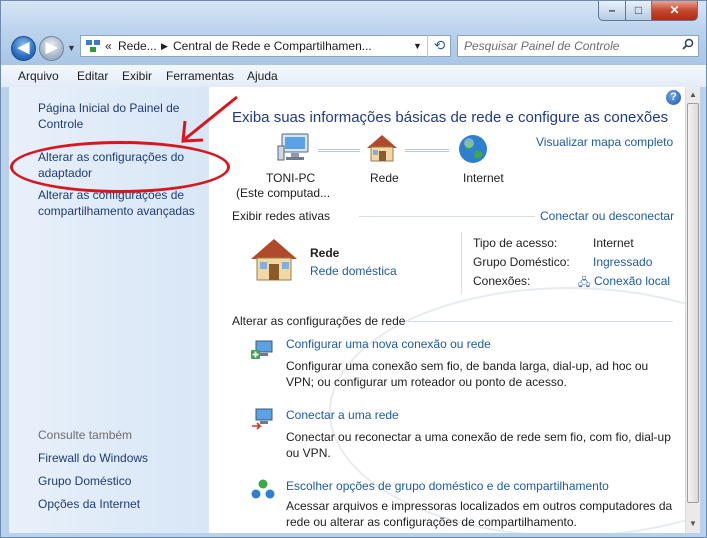  Describe the element at coordinates (674, 11) in the screenshot. I see `close-button: ✕` at that location.